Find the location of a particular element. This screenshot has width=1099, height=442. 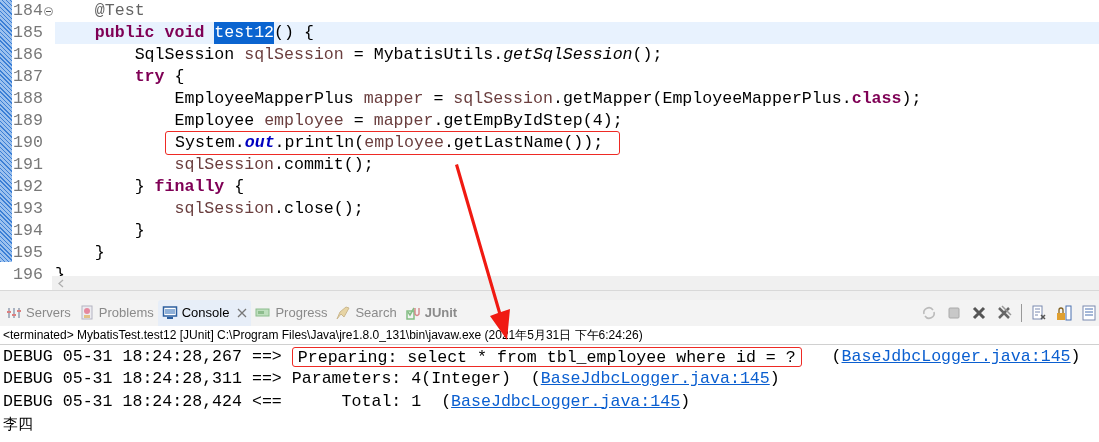

panel-tab: Servers is located at coordinates (38, 313).